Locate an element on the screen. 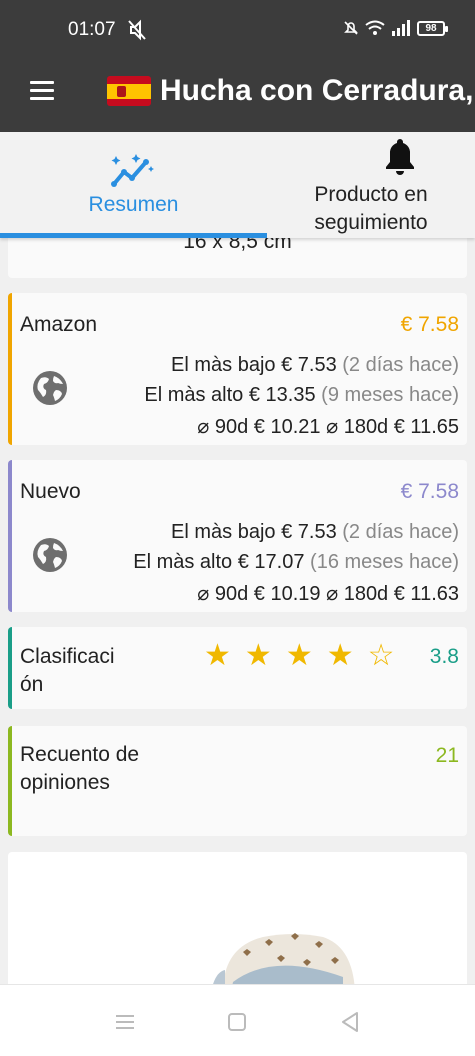 Image resolution: width=475 pixels, height=1056 pixels. product-image is located at coordinates (284, 958).